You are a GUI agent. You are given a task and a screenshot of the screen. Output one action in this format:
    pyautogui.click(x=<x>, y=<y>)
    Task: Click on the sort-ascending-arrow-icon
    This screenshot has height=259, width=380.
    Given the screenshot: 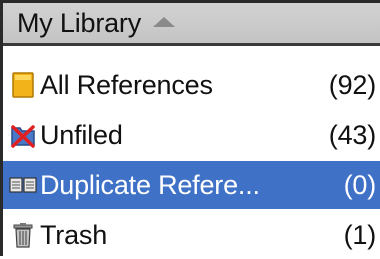 What is the action you would take?
    pyautogui.click(x=164, y=22)
    